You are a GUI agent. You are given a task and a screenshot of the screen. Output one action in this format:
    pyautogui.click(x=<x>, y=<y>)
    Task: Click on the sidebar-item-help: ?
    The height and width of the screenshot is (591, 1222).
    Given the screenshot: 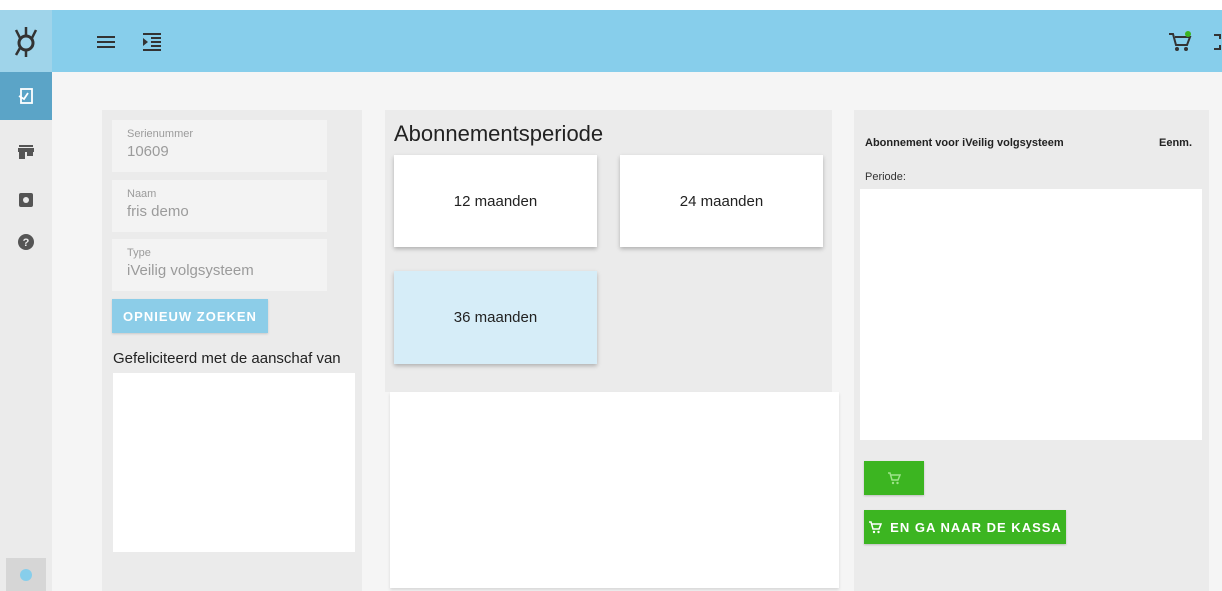 What is the action you would take?
    pyautogui.click(x=26, y=242)
    